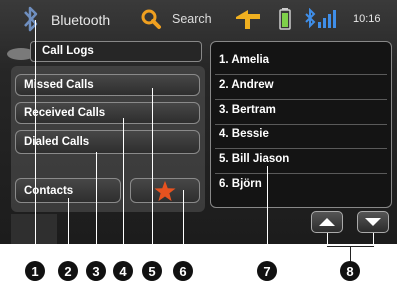 The image size is (397, 289). I want to click on scroll-up-button, so click(327, 222).